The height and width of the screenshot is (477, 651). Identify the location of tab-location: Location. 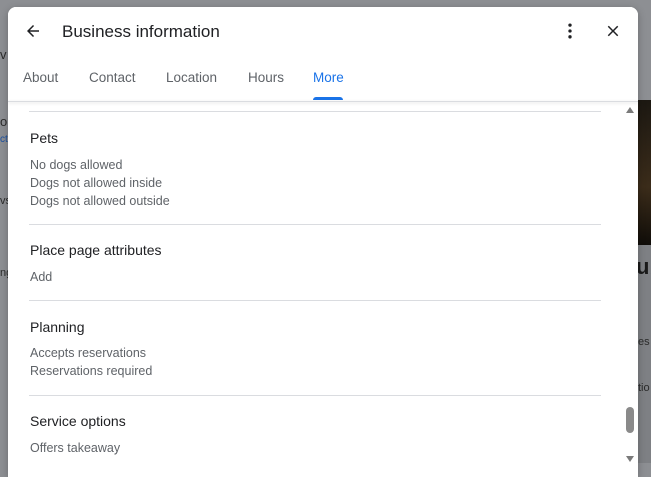
(191, 84).